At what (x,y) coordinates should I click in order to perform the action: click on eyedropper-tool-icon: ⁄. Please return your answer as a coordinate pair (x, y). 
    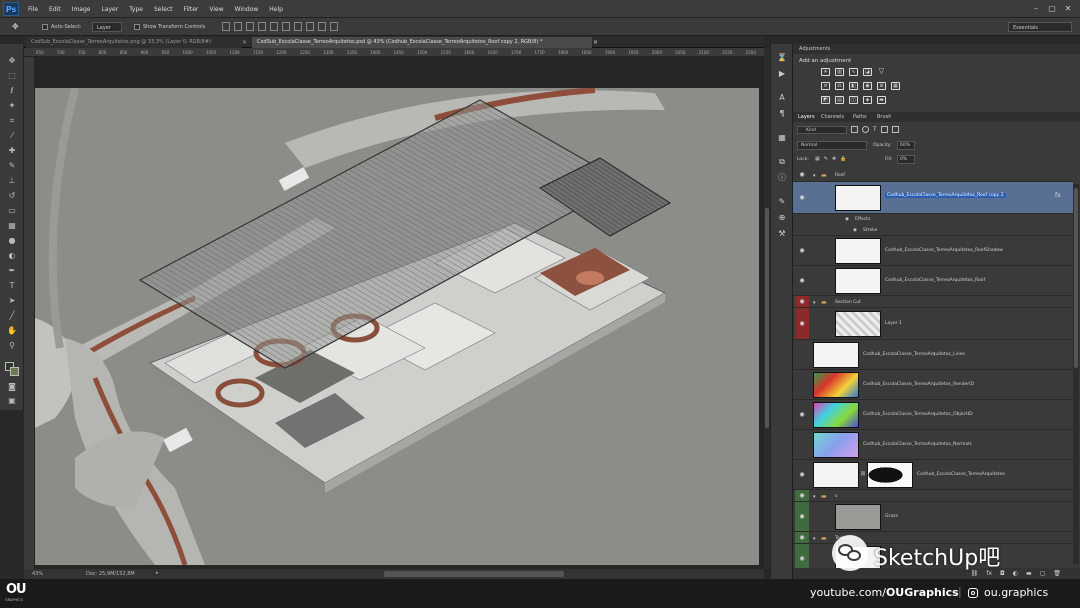
    Looking at the image, I should click on (12, 136).